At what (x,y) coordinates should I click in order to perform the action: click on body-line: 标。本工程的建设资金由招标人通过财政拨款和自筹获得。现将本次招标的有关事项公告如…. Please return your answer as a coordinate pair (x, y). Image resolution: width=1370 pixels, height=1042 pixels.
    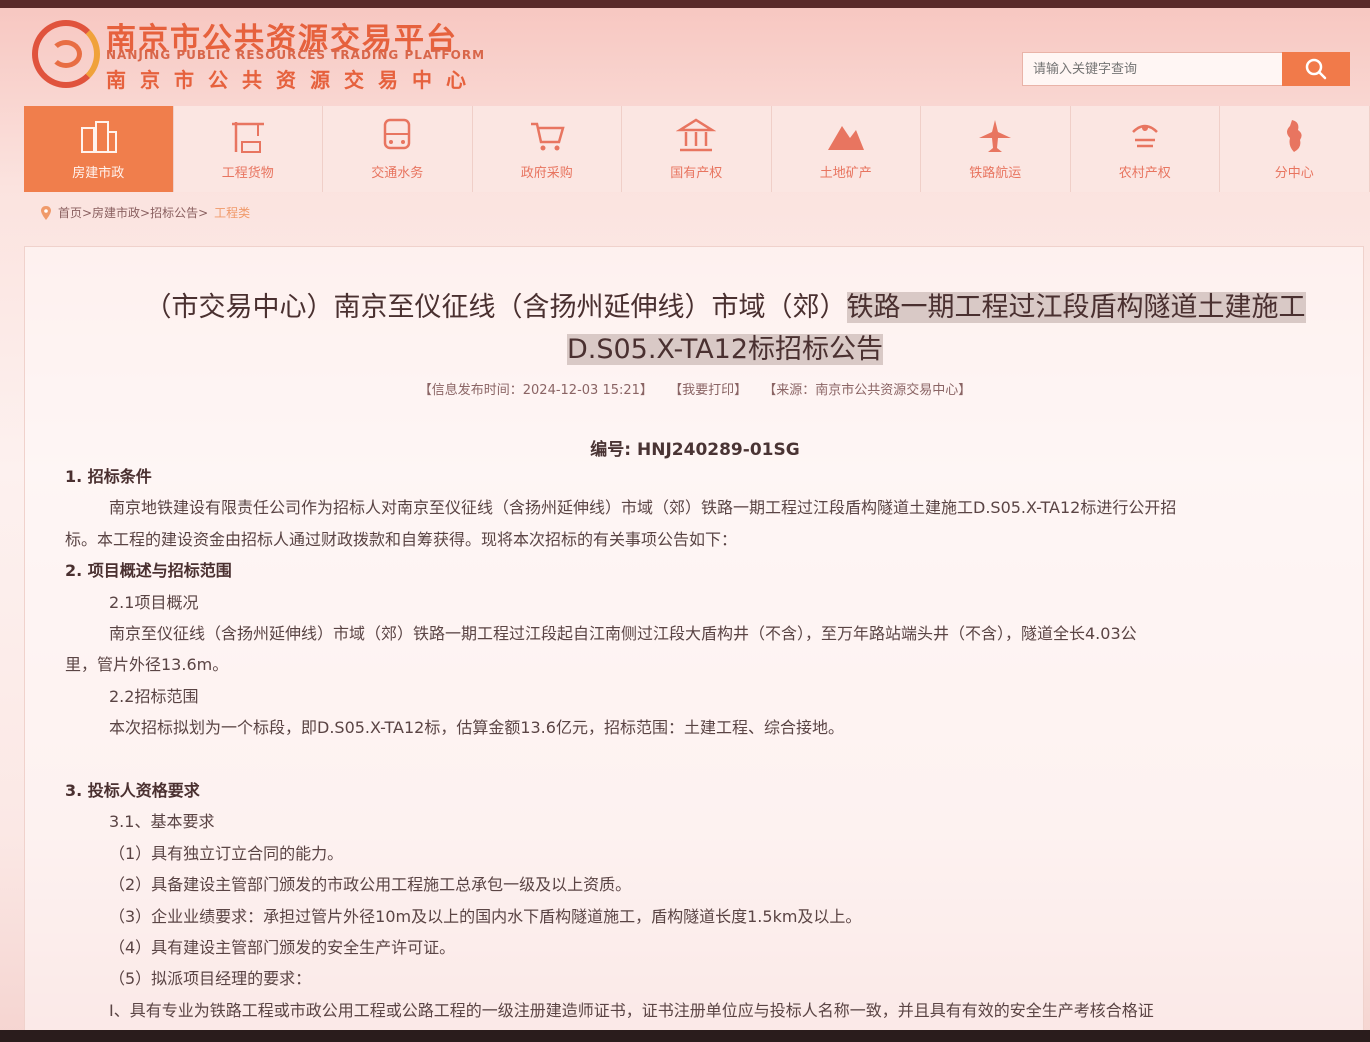
    Looking at the image, I should click on (401, 539).